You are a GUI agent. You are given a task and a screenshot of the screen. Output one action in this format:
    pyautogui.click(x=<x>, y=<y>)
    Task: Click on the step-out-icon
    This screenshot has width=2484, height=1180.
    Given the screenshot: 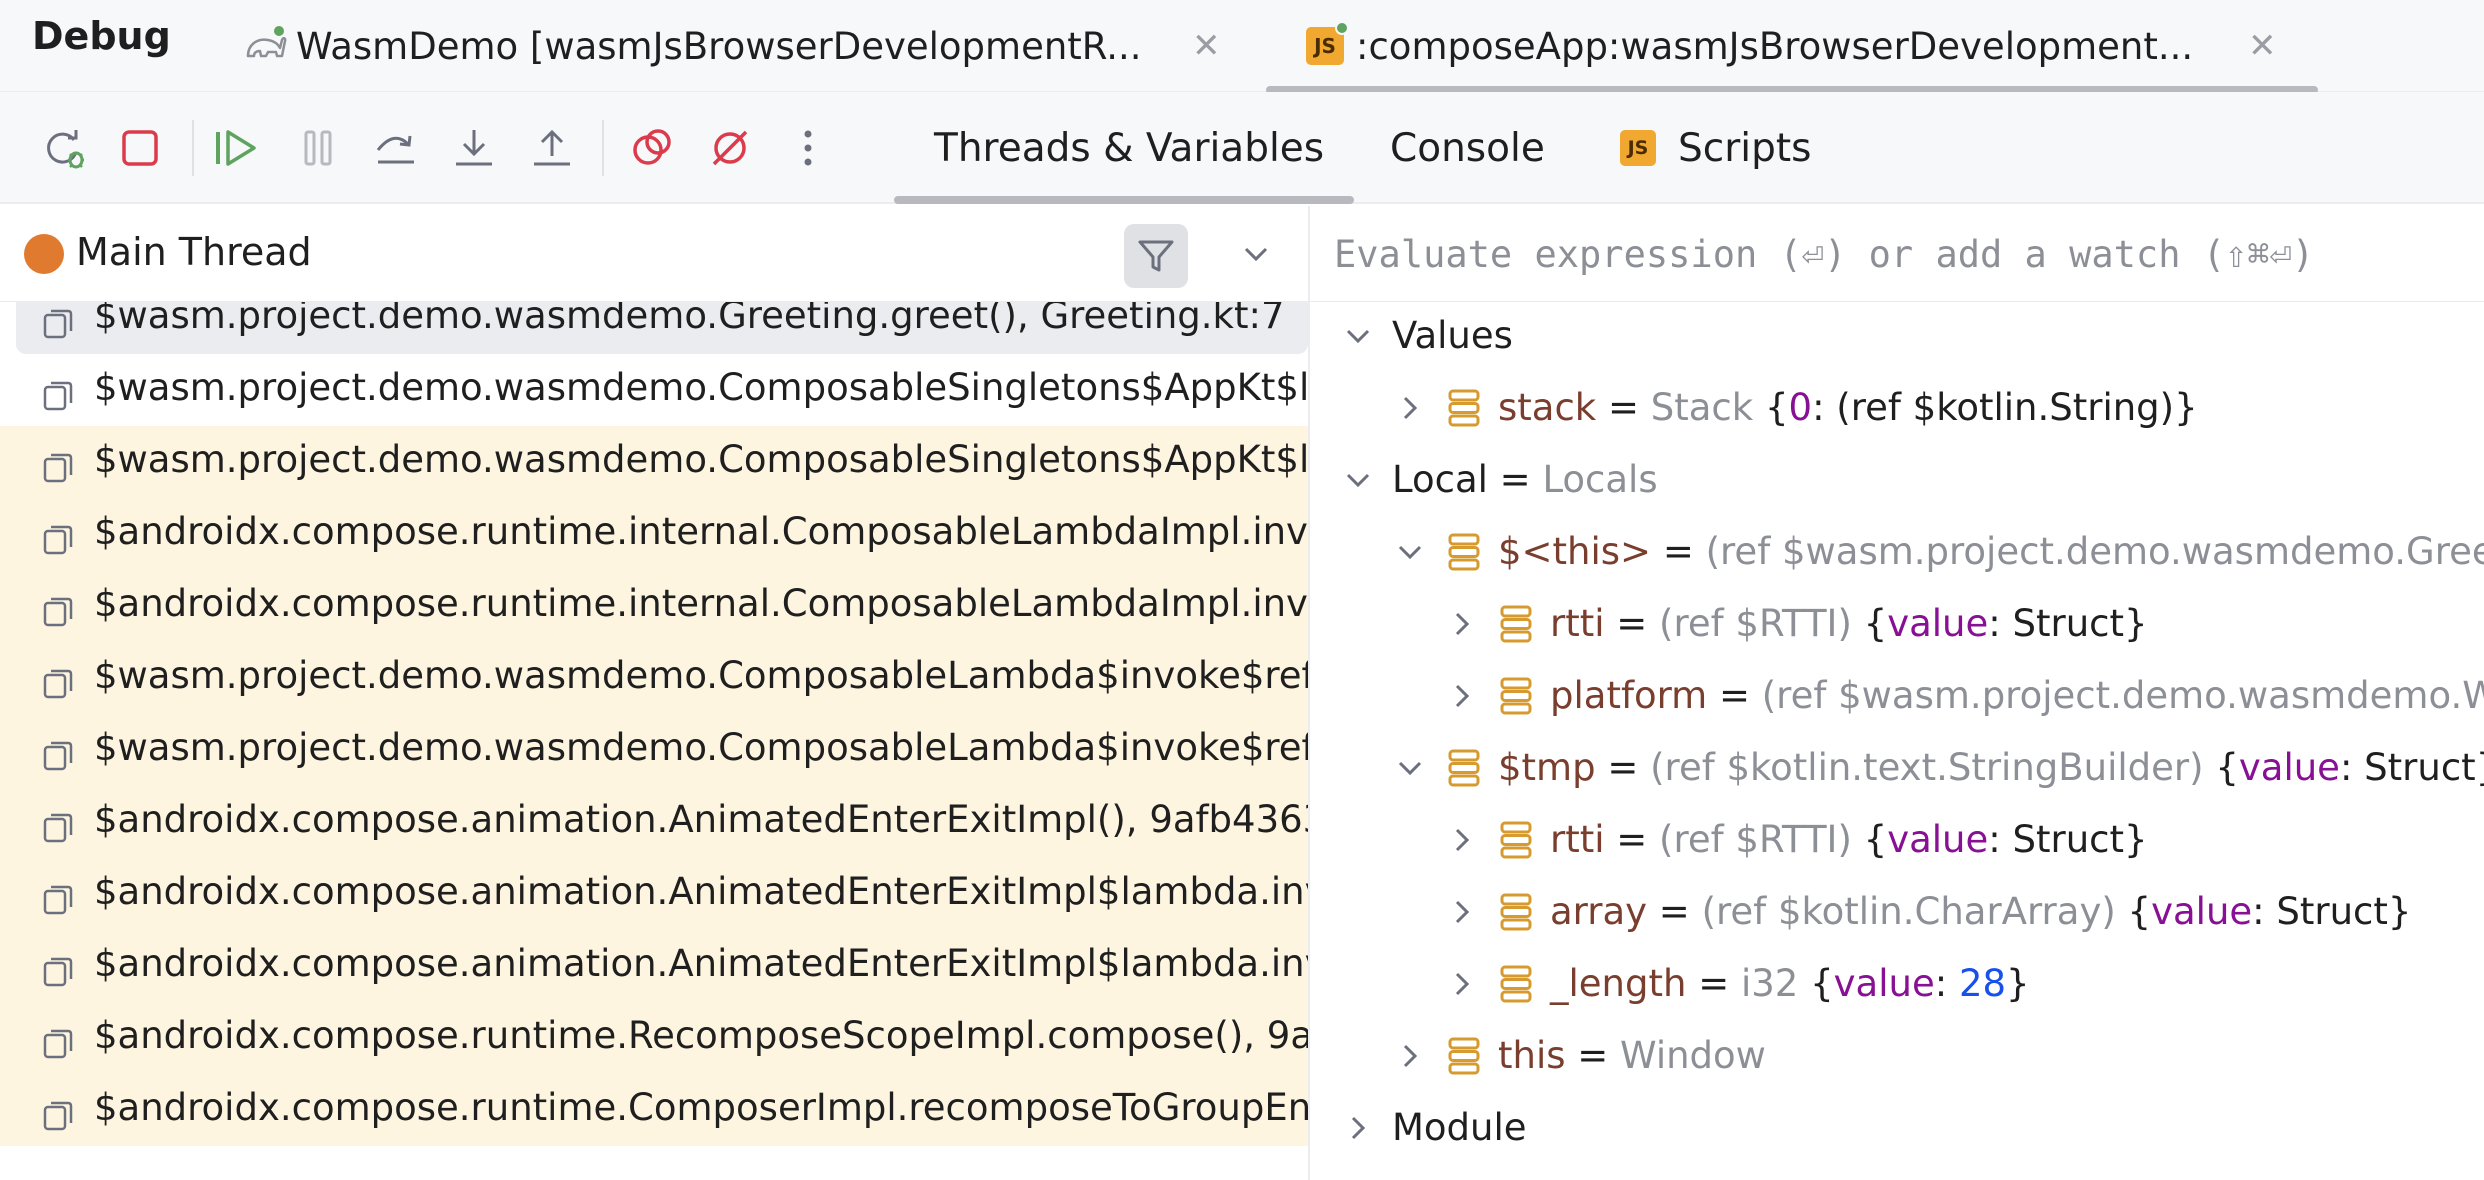 What is the action you would take?
    pyautogui.click(x=552, y=148)
    